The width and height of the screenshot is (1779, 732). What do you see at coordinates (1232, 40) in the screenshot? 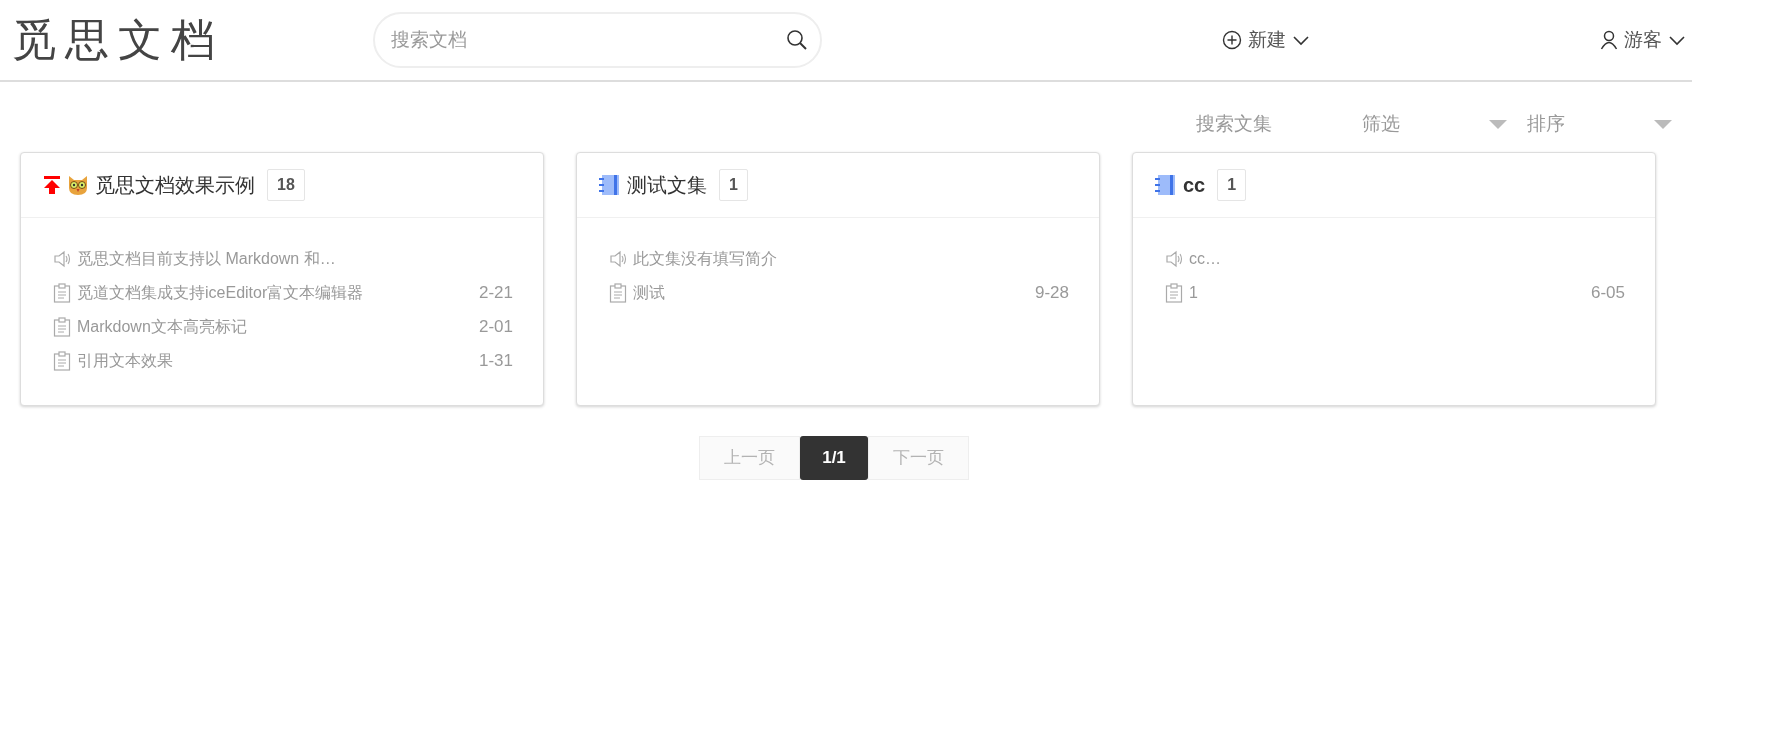
I see `plus-circle-icon` at bounding box center [1232, 40].